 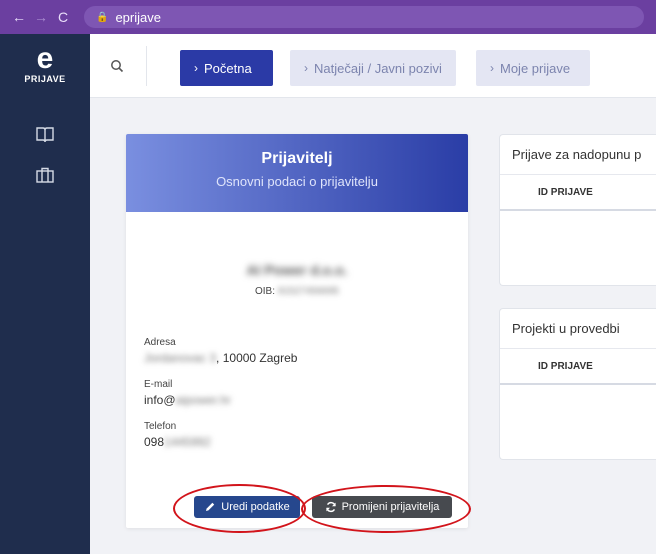 What do you see at coordinates (160, 426) in the screenshot?
I see `phone-label: Telefon` at bounding box center [160, 426].